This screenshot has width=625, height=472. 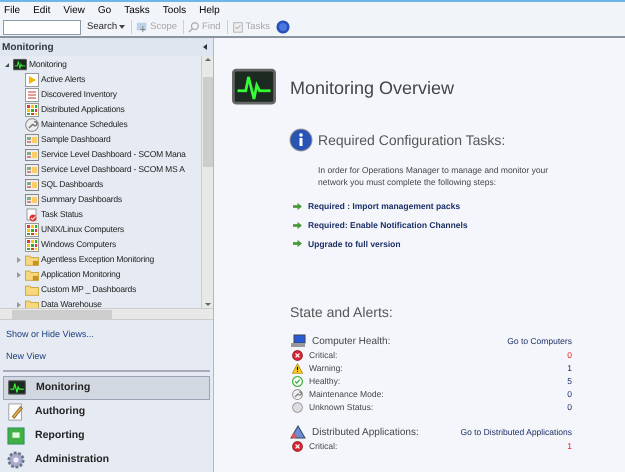 I want to click on tree-item: SQL Dashboards, so click(x=72, y=184).